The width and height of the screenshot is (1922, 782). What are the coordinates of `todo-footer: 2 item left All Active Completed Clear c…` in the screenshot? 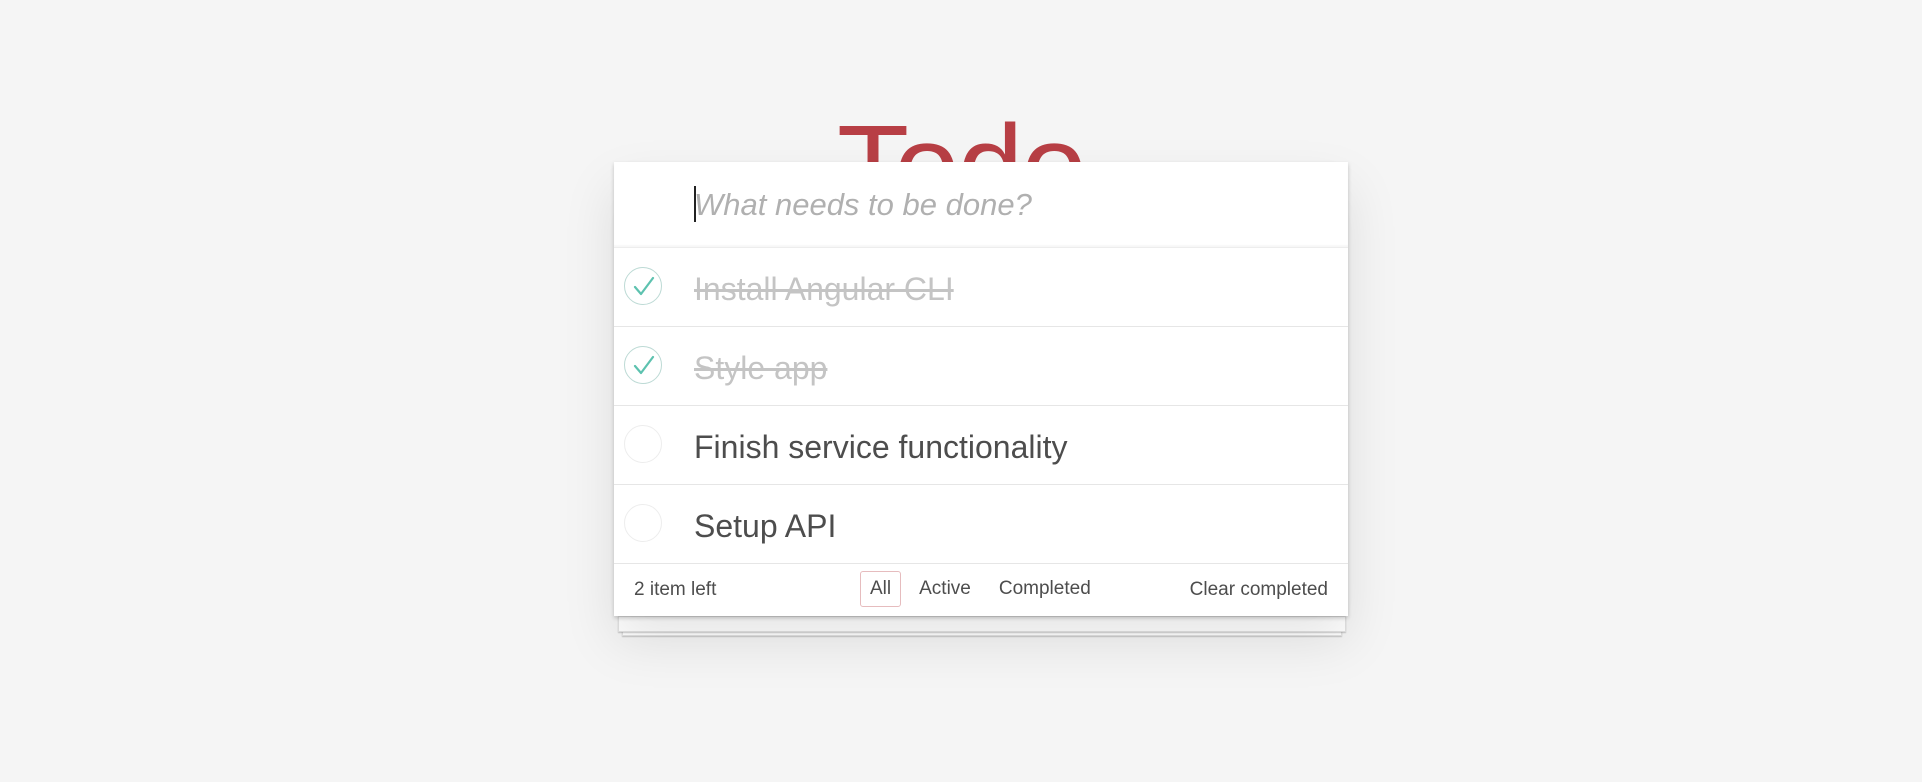 It's located at (981, 590).